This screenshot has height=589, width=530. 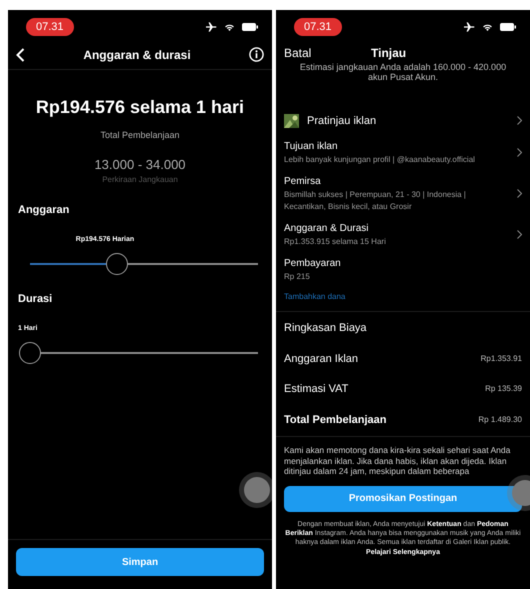 What do you see at coordinates (35, 299) in the screenshot?
I see `slider-label: Durasi` at bounding box center [35, 299].